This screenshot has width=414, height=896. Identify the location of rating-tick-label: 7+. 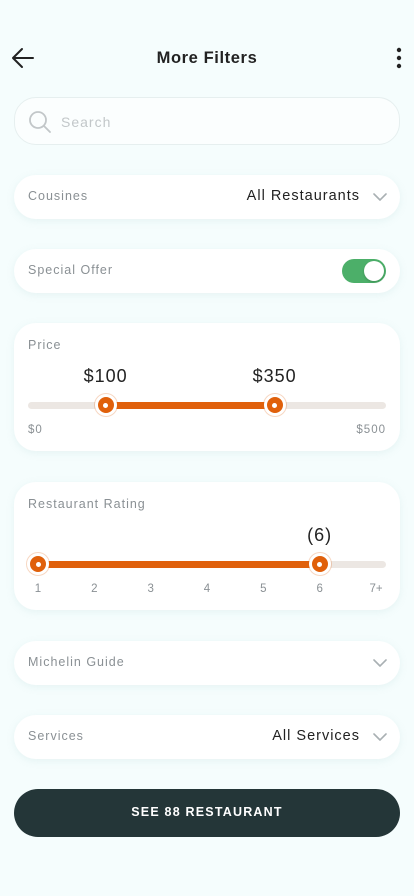
(376, 589).